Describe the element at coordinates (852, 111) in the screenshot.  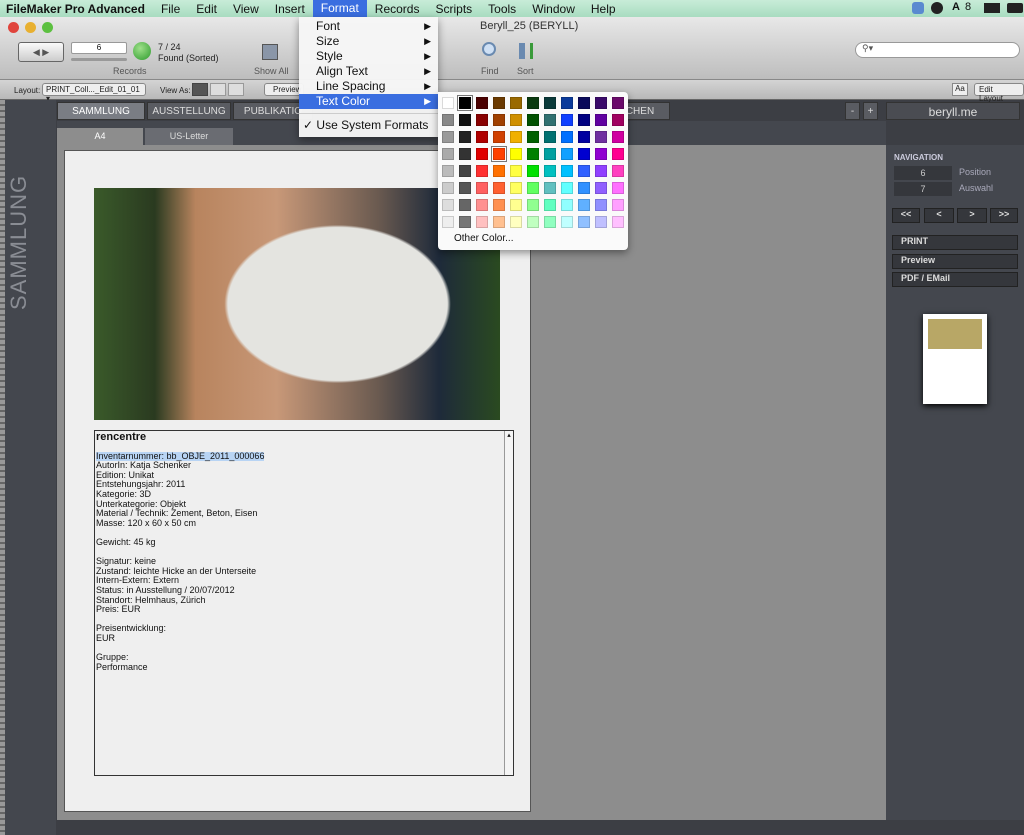
I see `zoom-out-button: -` at that location.